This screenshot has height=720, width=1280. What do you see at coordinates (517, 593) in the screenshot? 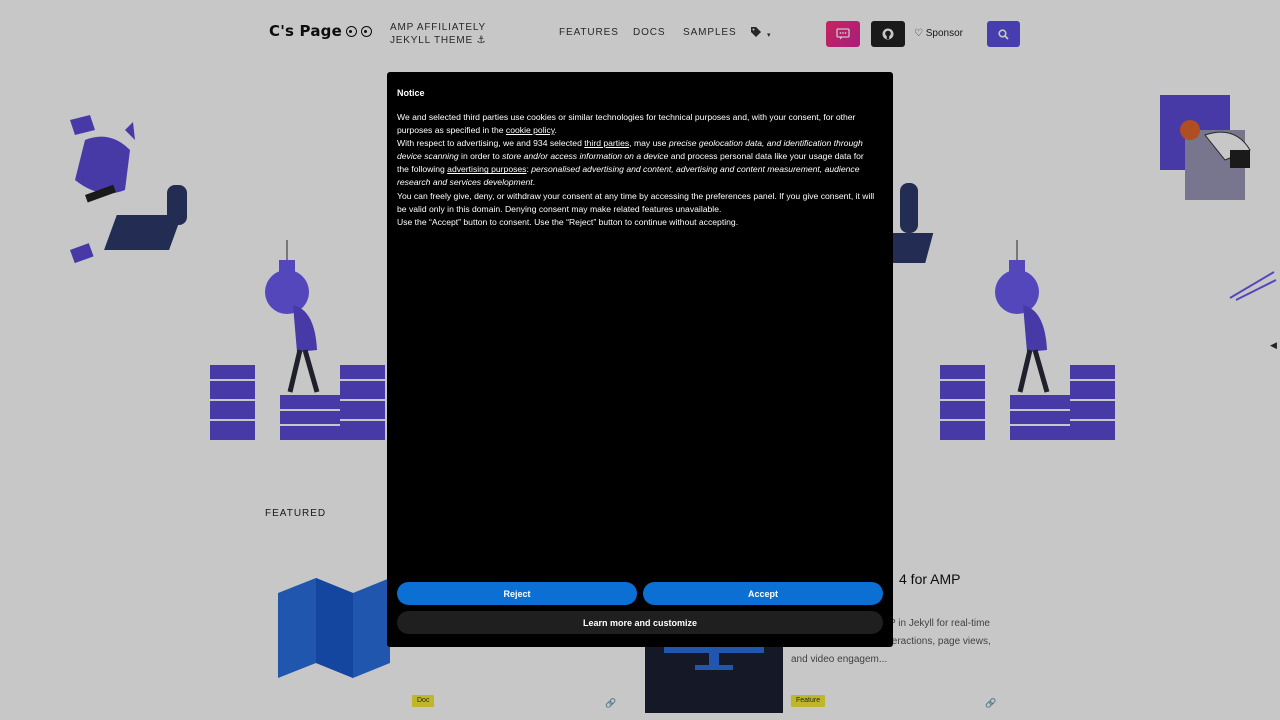
I see `reject-button: Reject` at bounding box center [517, 593].